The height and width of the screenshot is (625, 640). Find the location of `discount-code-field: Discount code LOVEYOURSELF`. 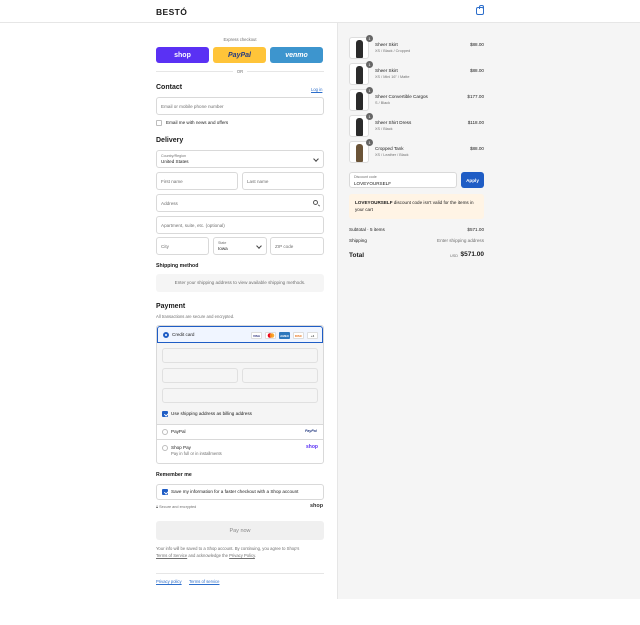

discount-code-field: Discount code LOVEYOURSELF is located at coordinates (403, 180).